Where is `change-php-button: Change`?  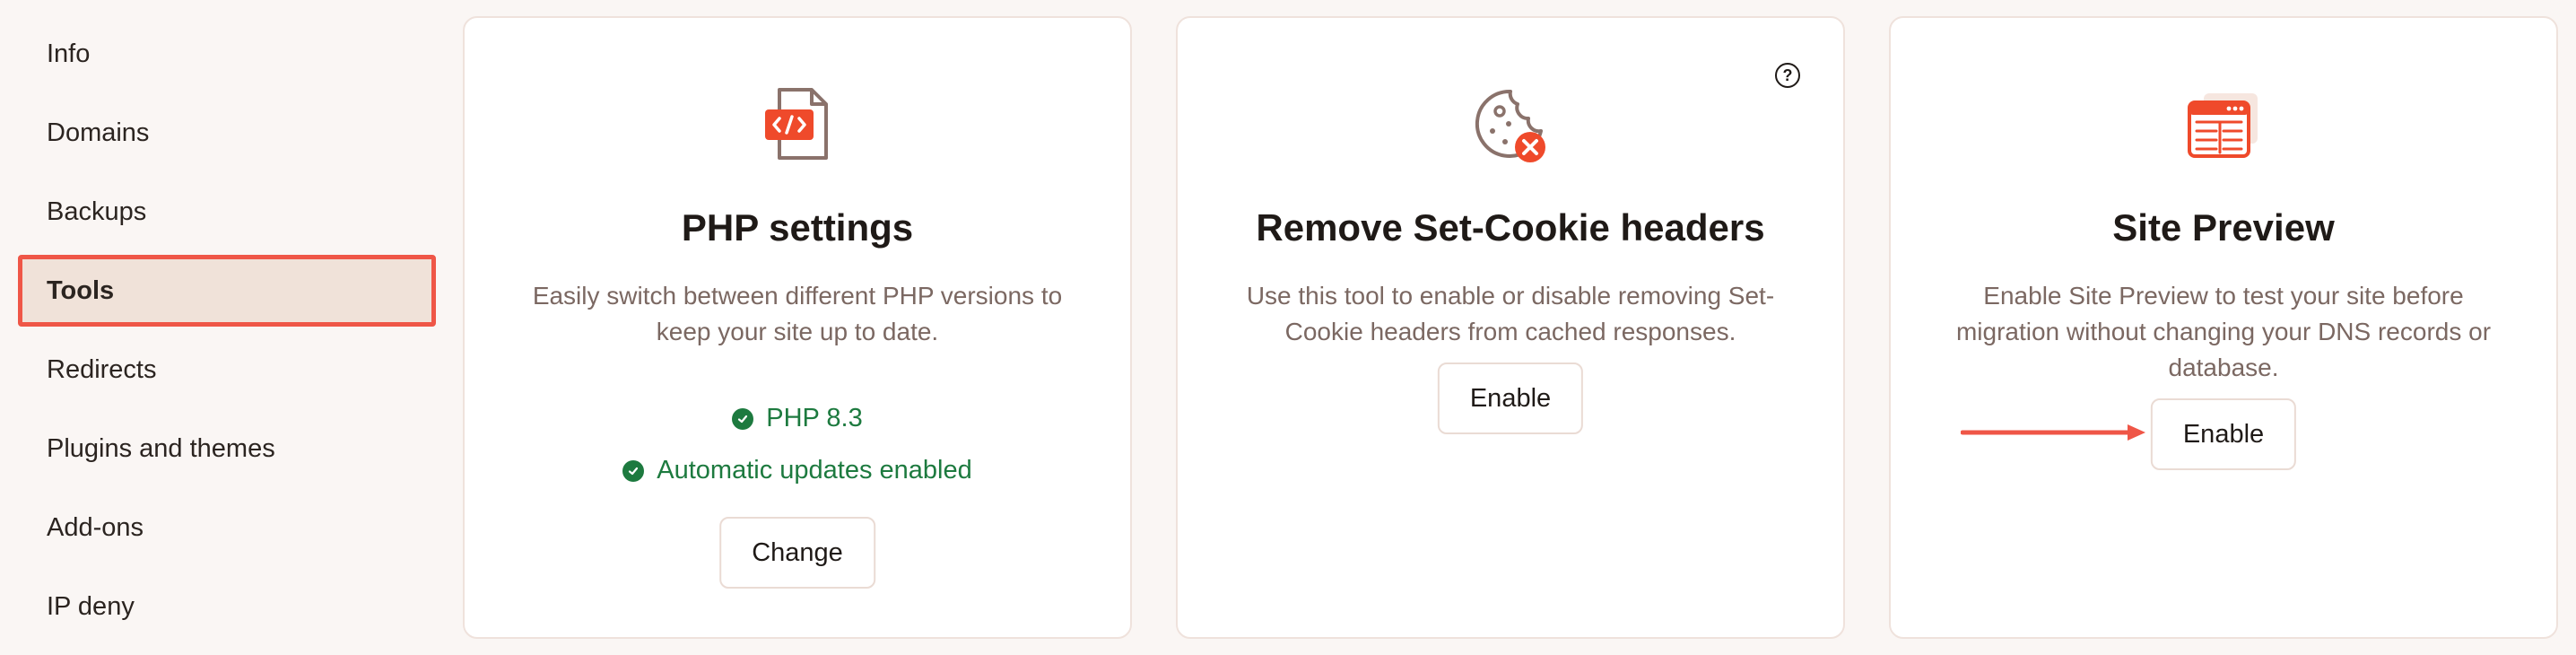
change-php-button: Change is located at coordinates (797, 553).